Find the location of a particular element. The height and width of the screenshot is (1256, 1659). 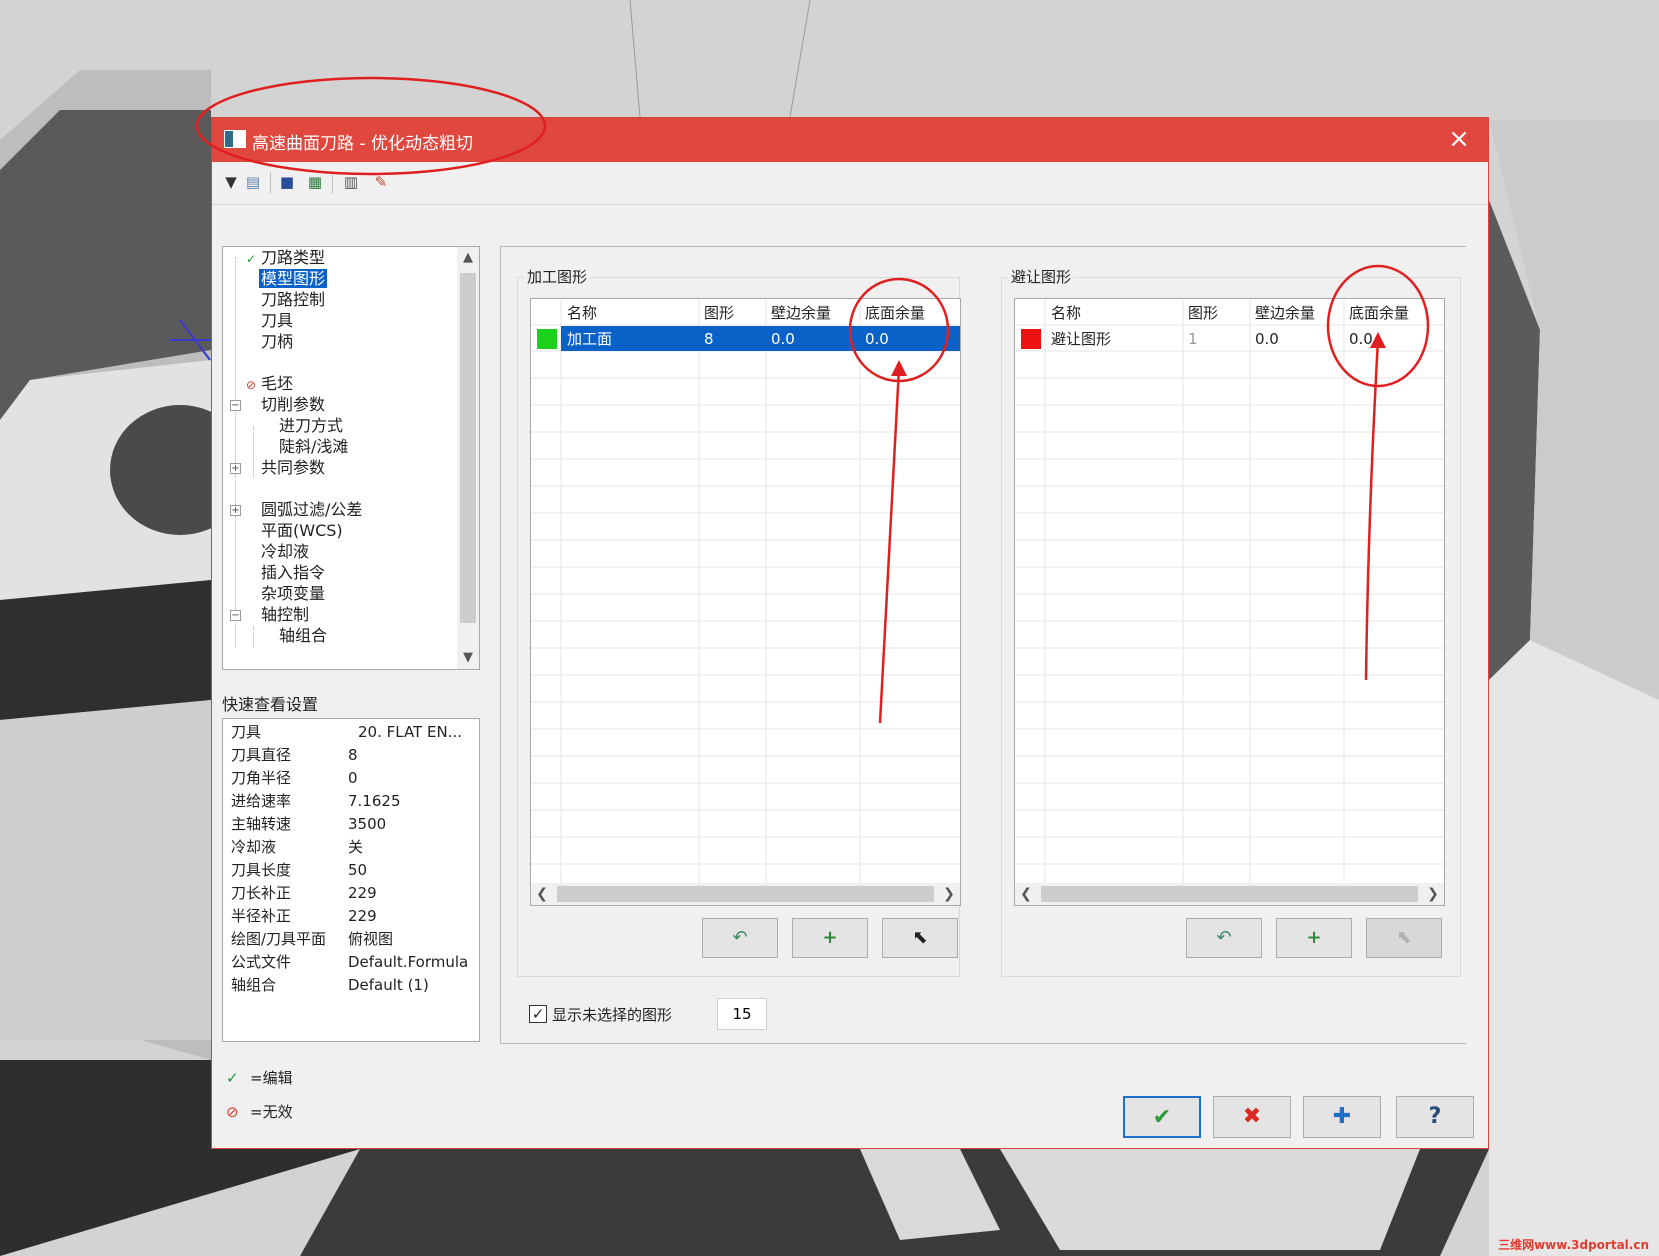

invalid-icon: ⊘ is located at coordinates (232, 1112).